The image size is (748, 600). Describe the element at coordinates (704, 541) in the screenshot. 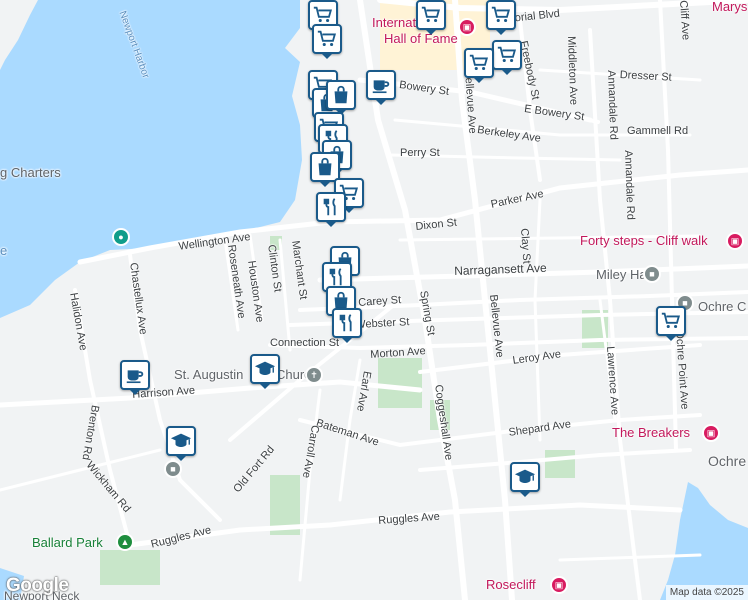

I see `east-shore-water` at that location.